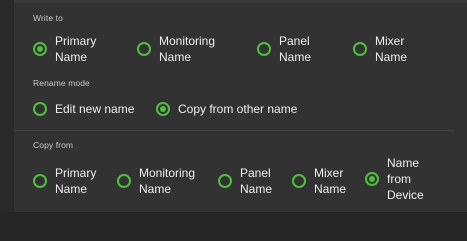 The width and height of the screenshot is (467, 241). What do you see at coordinates (238, 109) in the screenshot?
I see `option-label: Copy from other name` at bounding box center [238, 109].